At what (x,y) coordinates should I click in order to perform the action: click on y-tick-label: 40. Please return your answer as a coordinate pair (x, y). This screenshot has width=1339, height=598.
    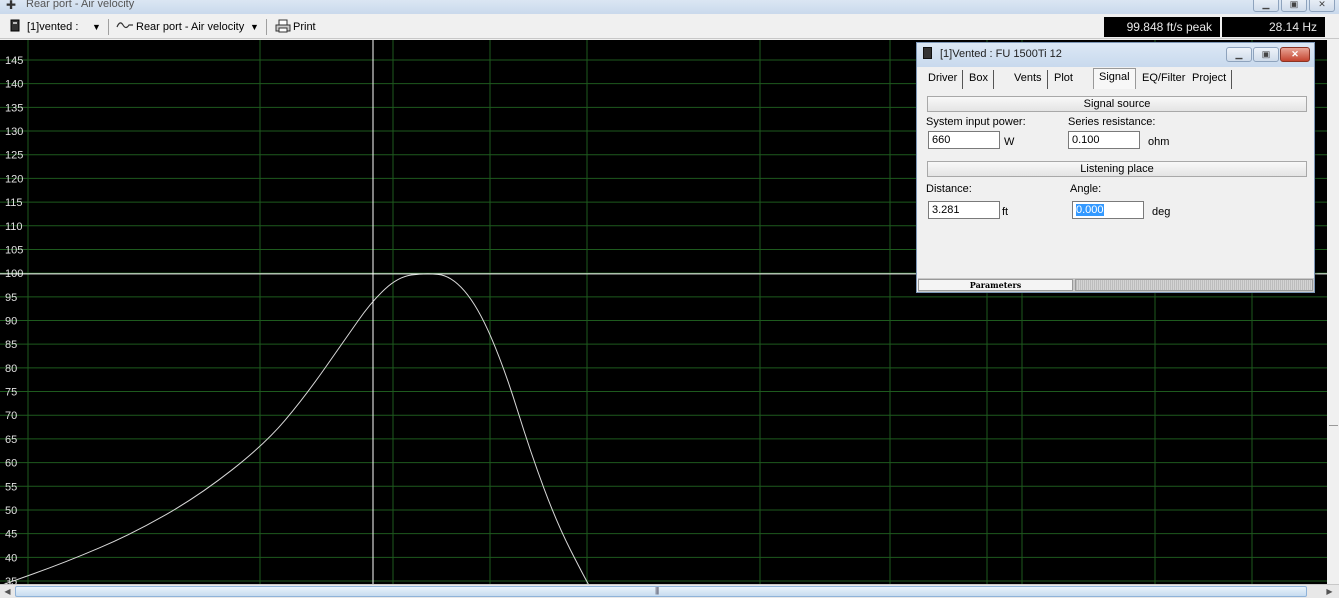
    Looking at the image, I should click on (11, 558).